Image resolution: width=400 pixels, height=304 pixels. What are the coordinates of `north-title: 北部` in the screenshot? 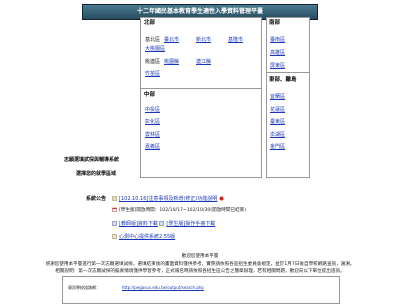 It's located at (150, 23).